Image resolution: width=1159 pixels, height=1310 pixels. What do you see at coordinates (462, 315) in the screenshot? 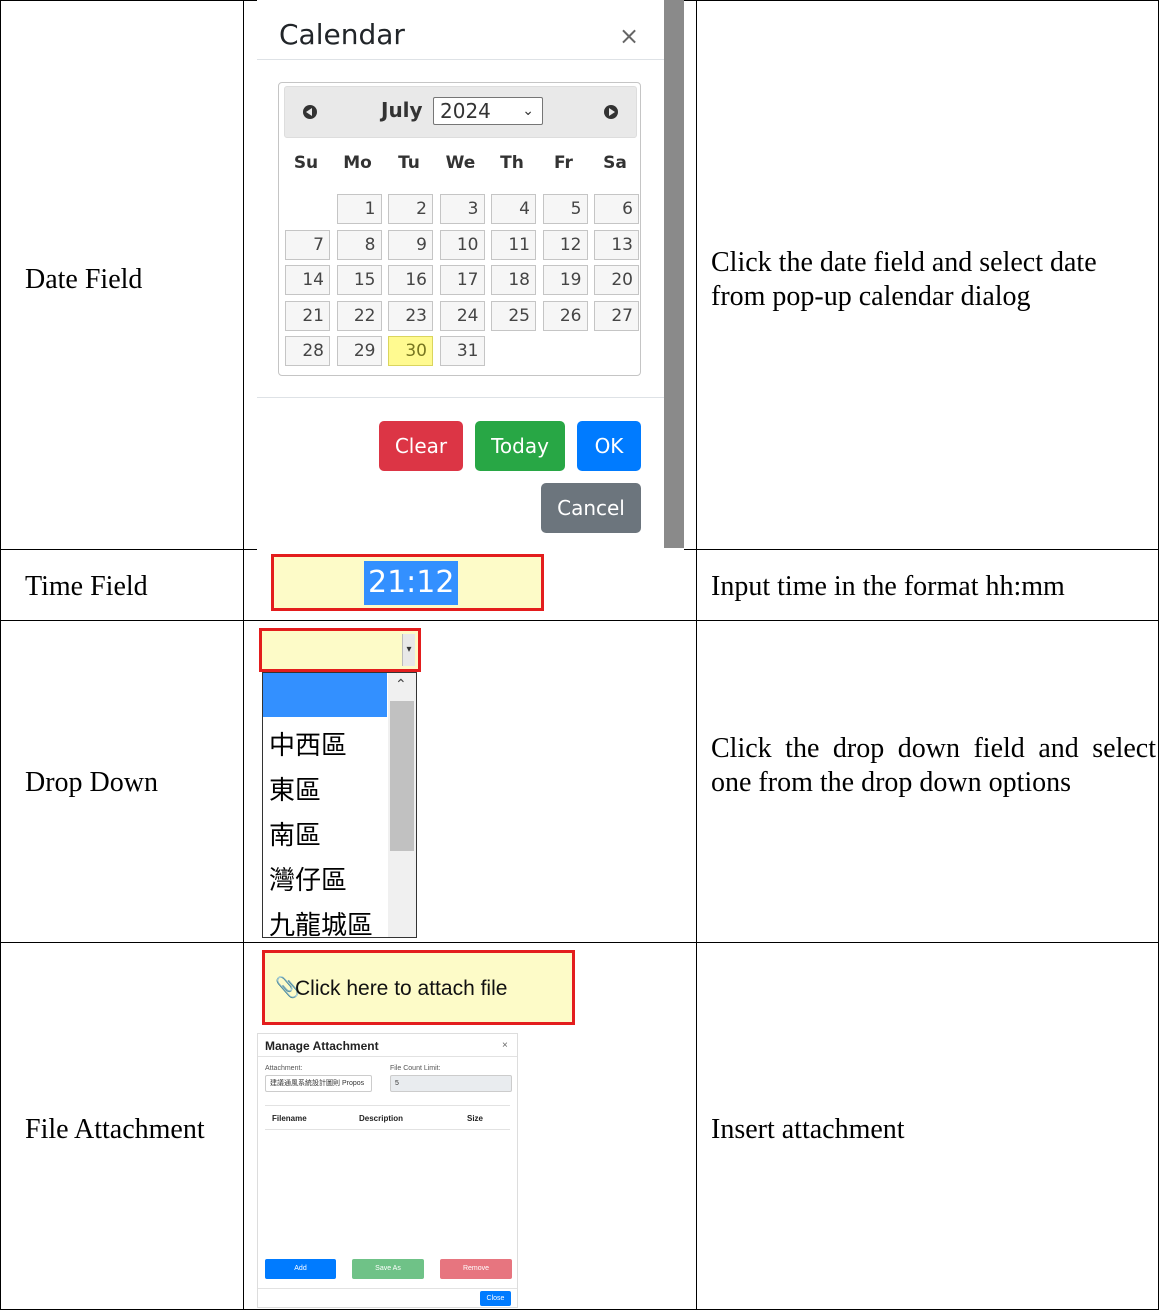
I see `calendar-day: 24` at bounding box center [462, 315].